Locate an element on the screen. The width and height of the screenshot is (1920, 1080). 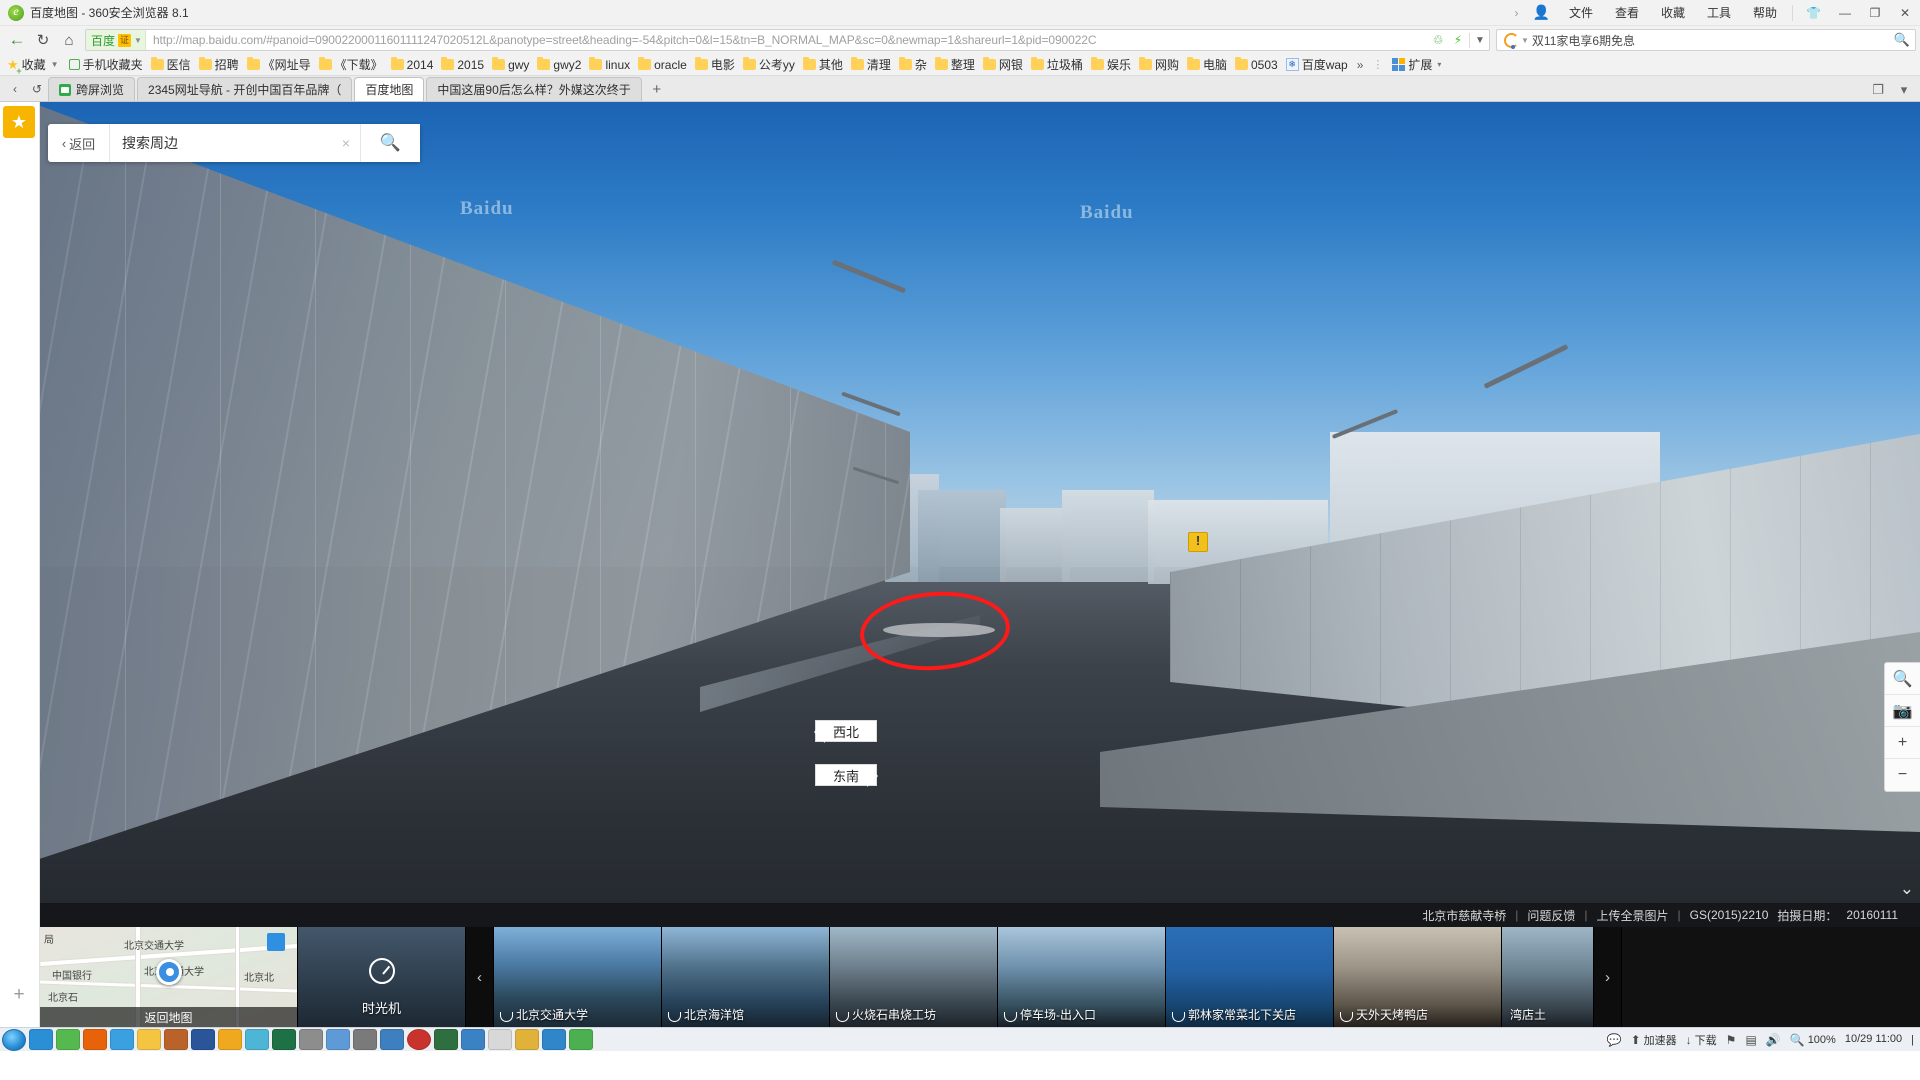
chrome-icon is located at coordinates (68, 1039).